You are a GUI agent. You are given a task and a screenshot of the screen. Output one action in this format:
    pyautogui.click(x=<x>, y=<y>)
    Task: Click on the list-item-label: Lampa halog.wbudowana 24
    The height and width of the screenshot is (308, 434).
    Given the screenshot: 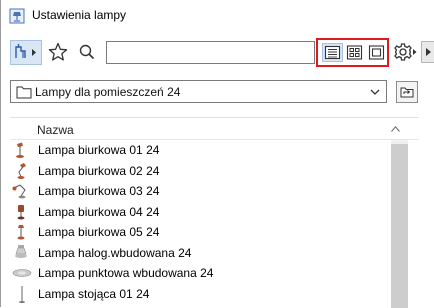 What is the action you would take?
    pyautogui.click(x=115, y=252)
    